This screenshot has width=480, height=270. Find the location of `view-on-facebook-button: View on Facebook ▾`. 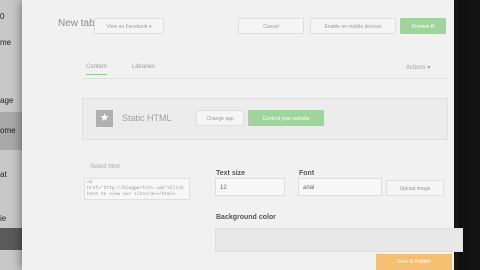

view-on-facebook-button: View on Facebook ▾ is located at coordinates (129, 26).